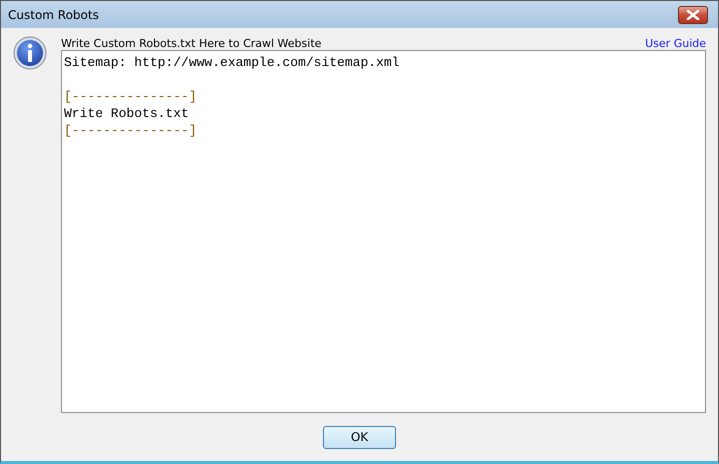  I want to click on window-title: Custom Robots, so click(53, 15).